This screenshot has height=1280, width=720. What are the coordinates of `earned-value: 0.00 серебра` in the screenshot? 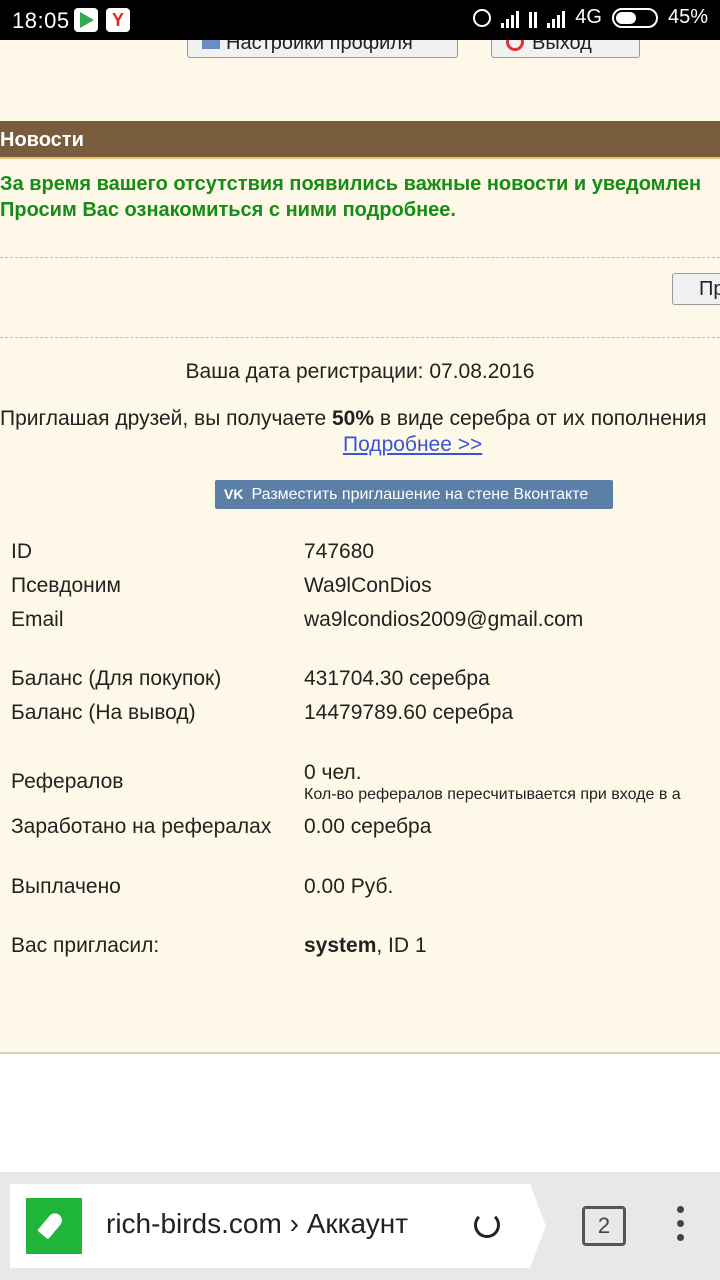 It's located at (368, 826).